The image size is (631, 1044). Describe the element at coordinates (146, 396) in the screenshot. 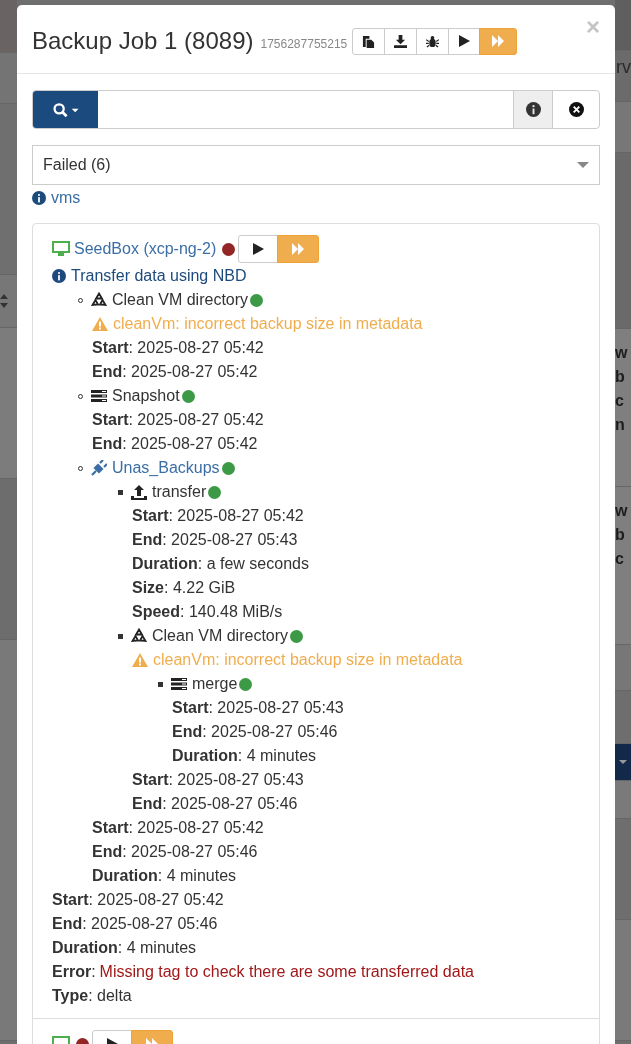

I see `task-title: Snapshot` at that location.